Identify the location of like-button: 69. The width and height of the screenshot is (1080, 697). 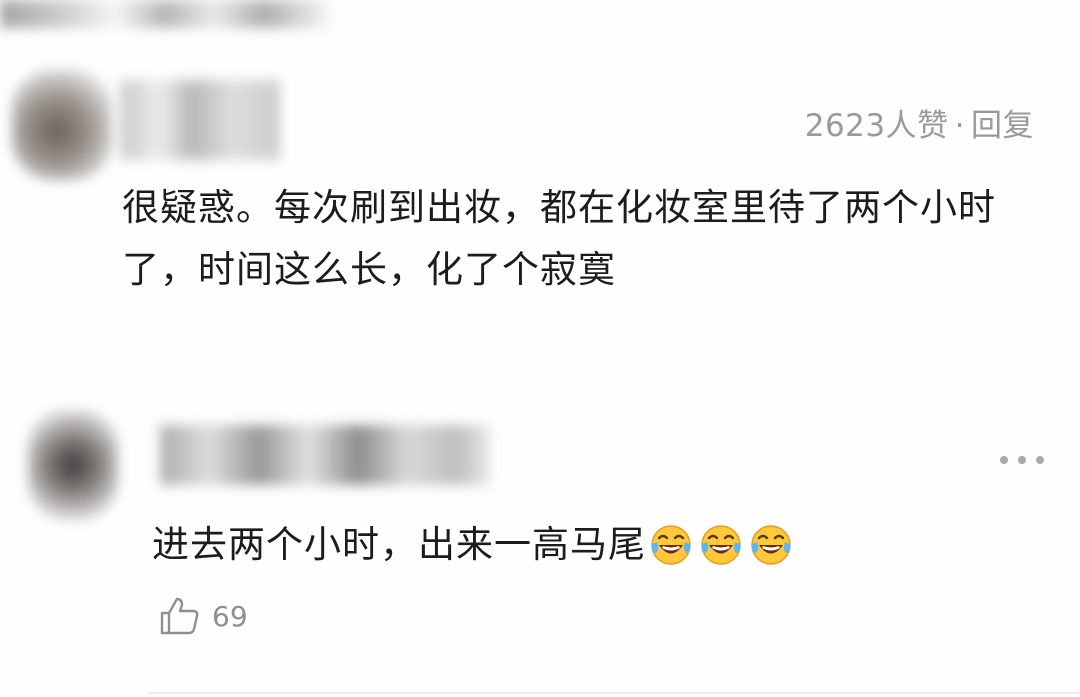
(203, 616).